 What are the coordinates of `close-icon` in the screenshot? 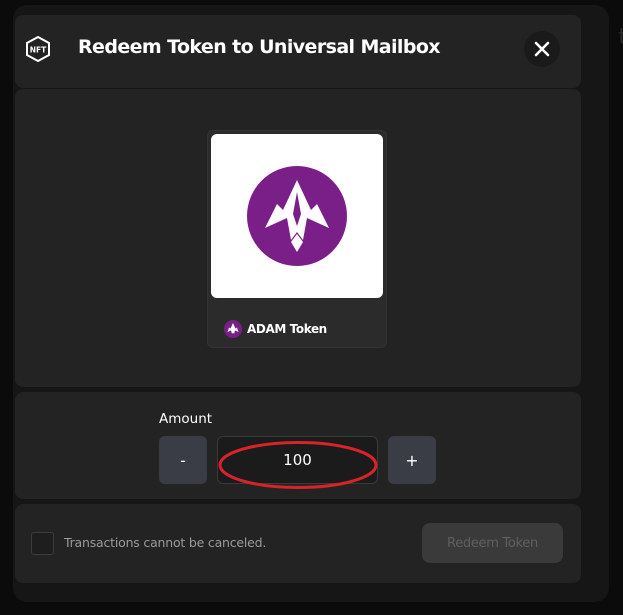 It's located at (542, 49).